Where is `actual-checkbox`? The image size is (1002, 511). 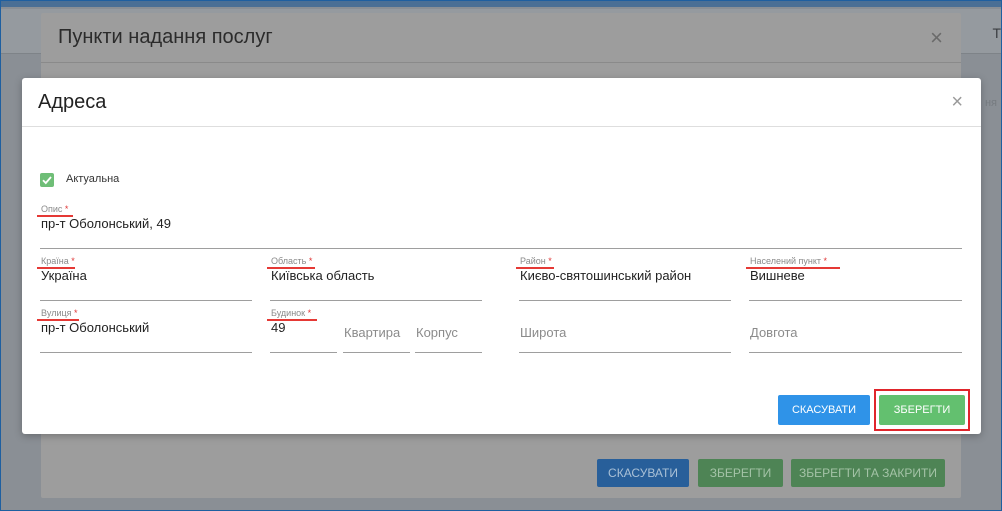 actual-checkbox is located at coordinates (47, 180).